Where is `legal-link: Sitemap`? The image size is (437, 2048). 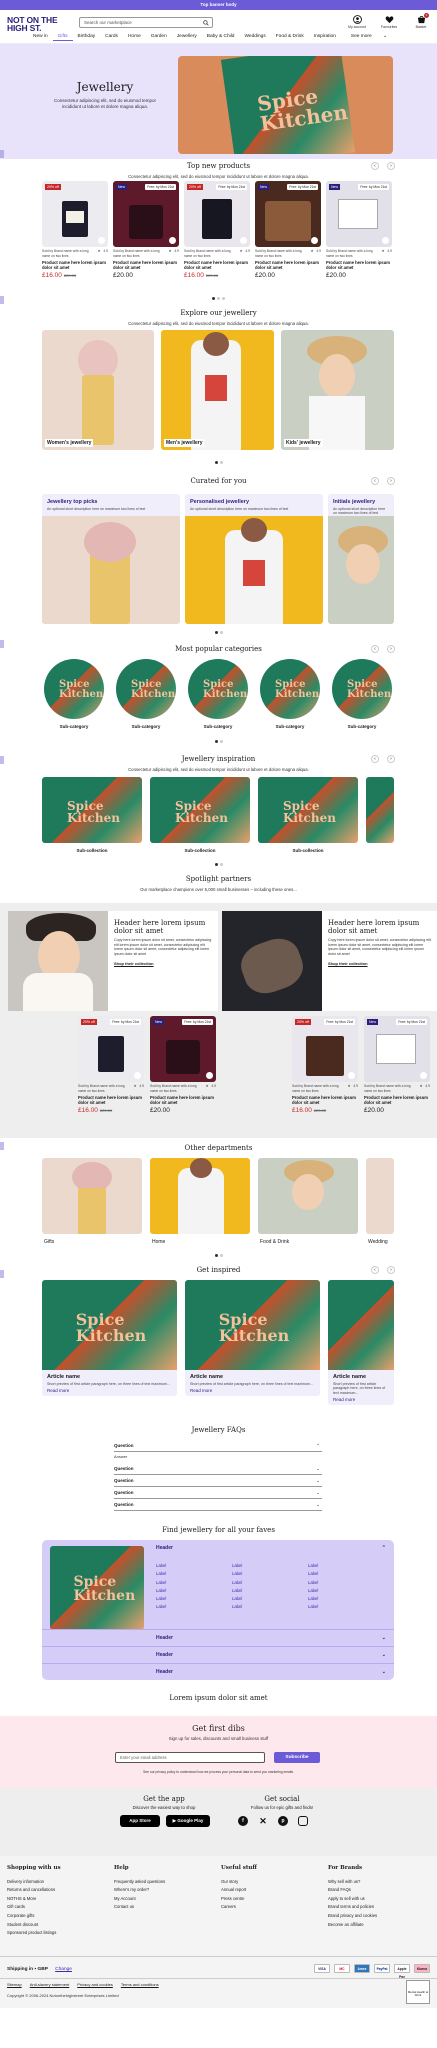 legal-link: Sitemap is located at coordinates (14, 1984).